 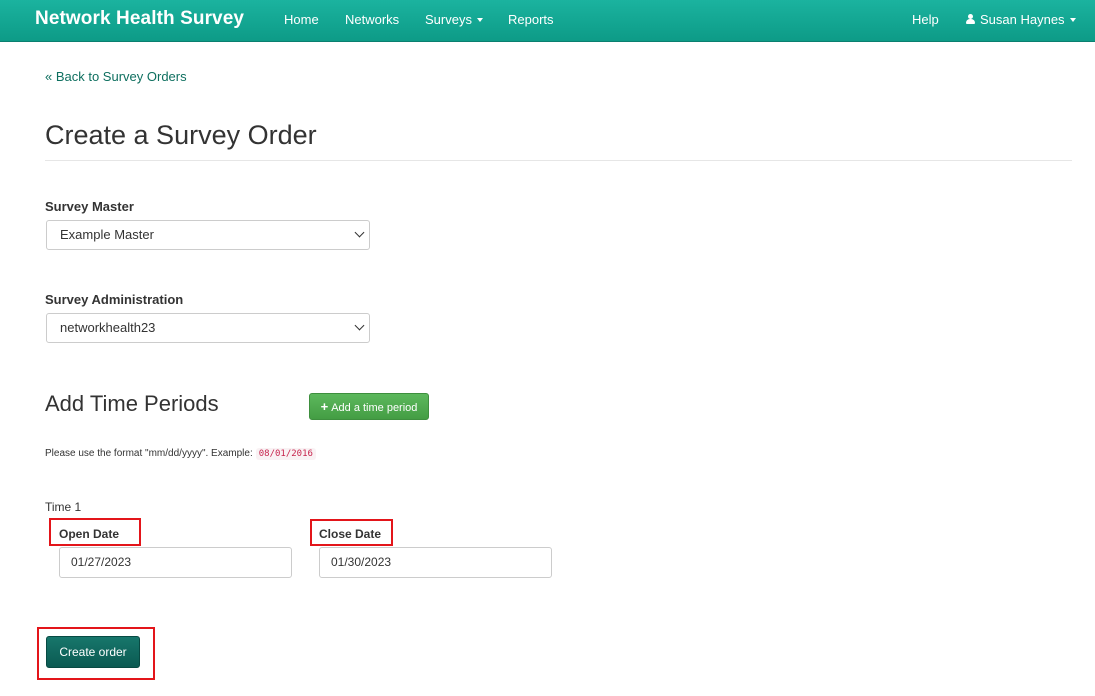 What do you see at coordinates (324, 406) in the screenshot?
I see `plus-icon: +` at bounding box center [324, 406].